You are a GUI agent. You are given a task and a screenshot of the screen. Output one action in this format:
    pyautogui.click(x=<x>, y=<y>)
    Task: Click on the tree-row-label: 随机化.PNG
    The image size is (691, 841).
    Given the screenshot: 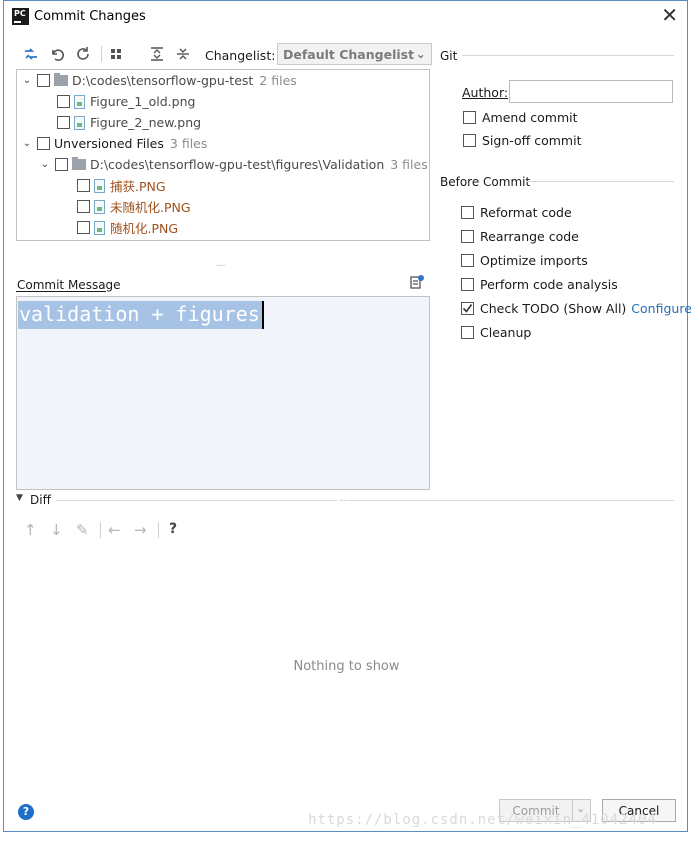 What is the action you would take?
    pyautogui.click(x=144, y=228)
    